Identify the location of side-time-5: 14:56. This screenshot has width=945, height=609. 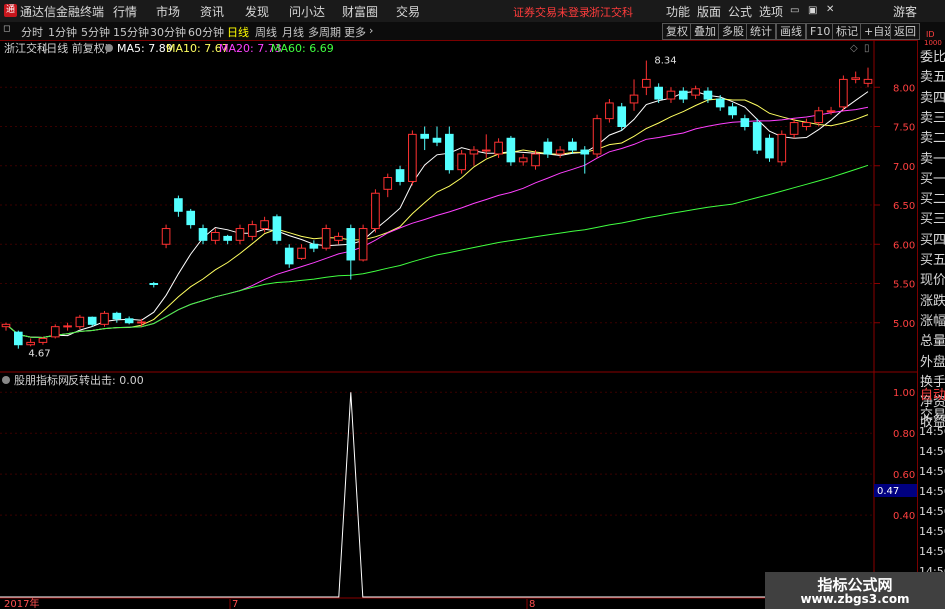
(932, 531).